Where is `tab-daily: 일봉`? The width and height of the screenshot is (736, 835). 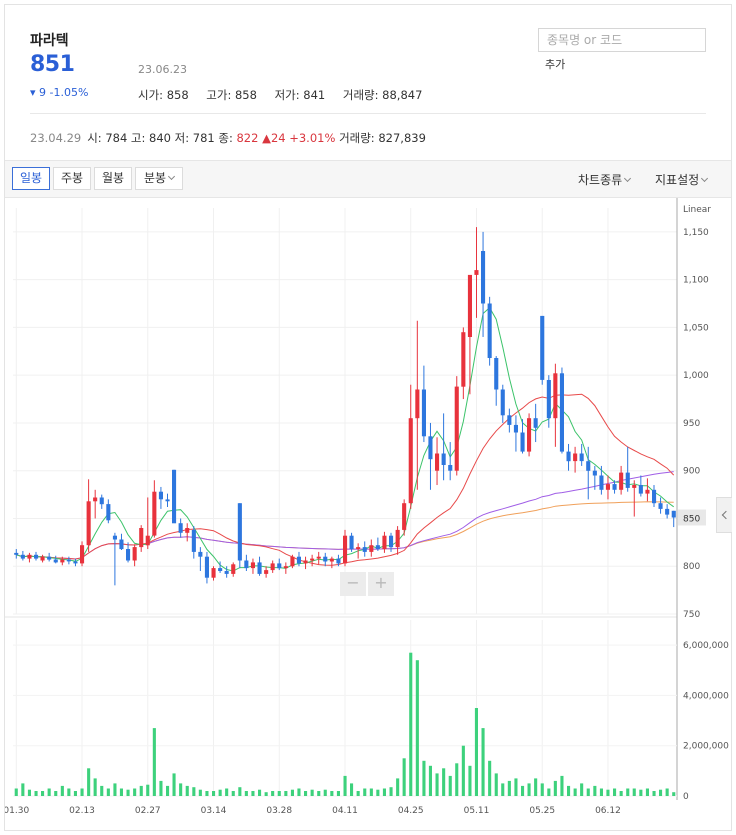
tab-daily: 일봉 is located at coordinates (31, 178).